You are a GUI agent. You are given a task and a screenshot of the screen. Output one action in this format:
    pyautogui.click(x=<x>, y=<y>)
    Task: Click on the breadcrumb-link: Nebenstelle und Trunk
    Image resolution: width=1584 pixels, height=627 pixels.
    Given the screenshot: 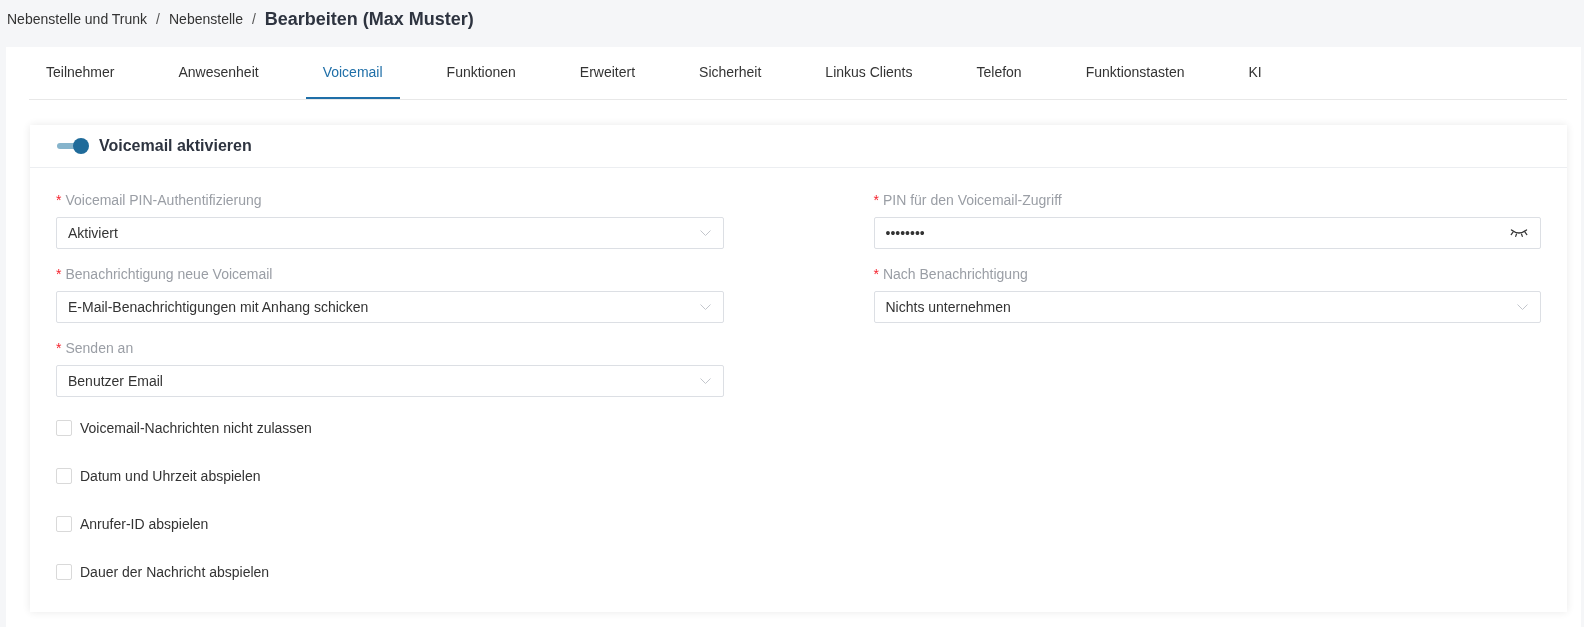 What is the action you would take?
    pyautogui.click(x=77, y=19)
    